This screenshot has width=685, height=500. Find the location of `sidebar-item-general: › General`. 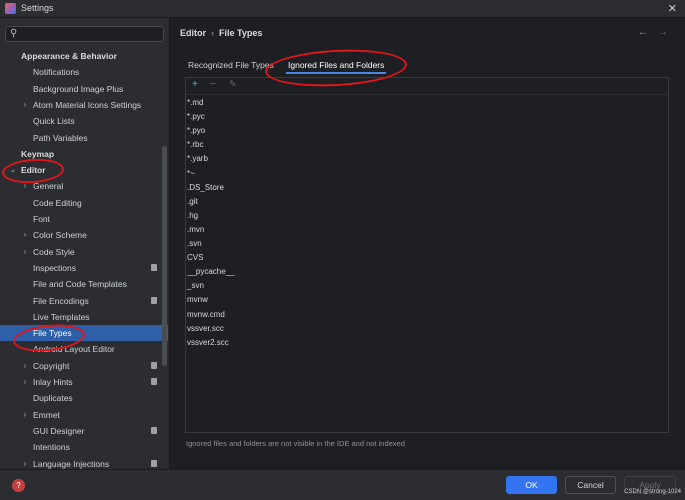

sidebar-item-general: › General is located at coordinates (84, 186).